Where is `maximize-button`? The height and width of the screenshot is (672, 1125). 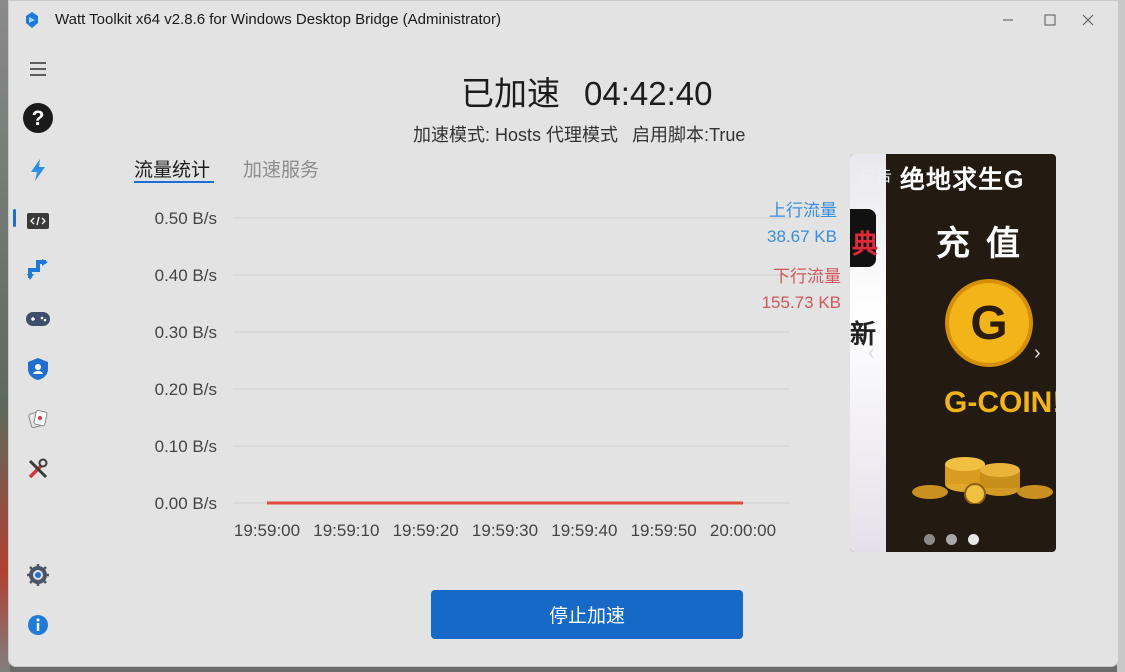 maximize-button is located at coordinates (1050, 20).